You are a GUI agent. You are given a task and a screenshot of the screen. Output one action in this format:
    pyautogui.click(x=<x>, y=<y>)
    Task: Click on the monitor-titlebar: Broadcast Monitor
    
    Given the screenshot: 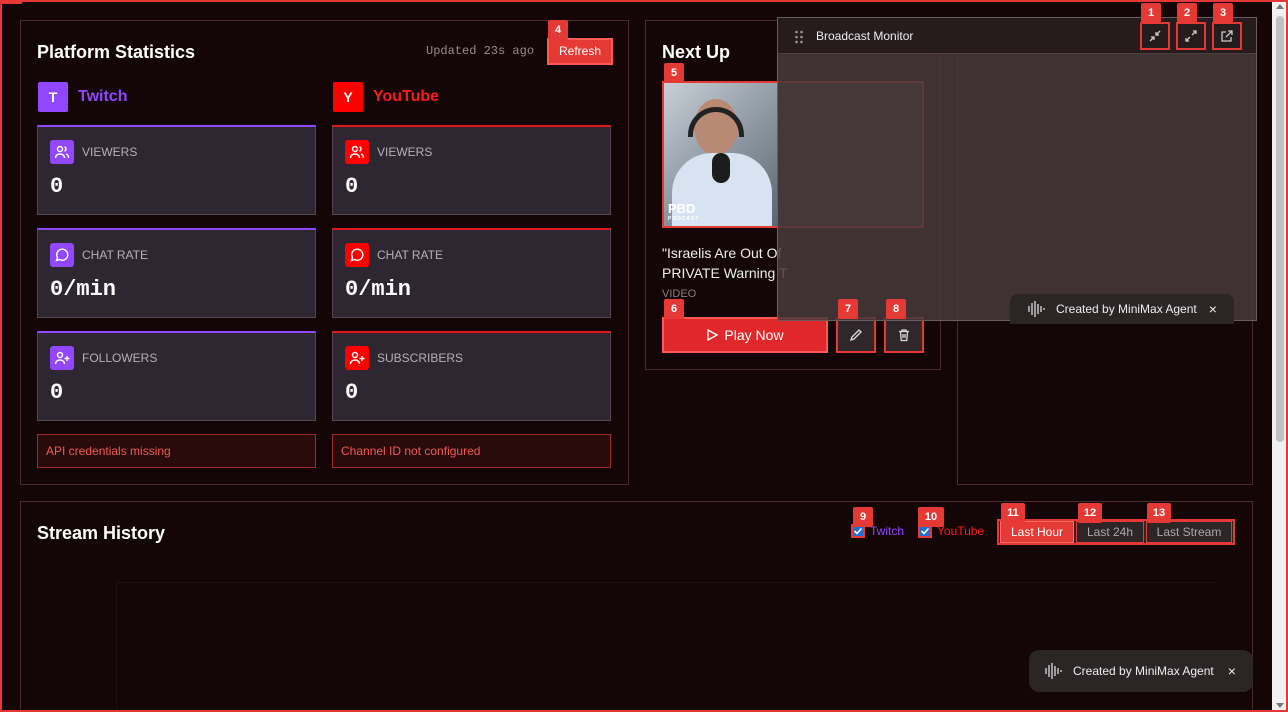 What is the action you would take?
    pyautogui.click(x=1017, y=36)
    